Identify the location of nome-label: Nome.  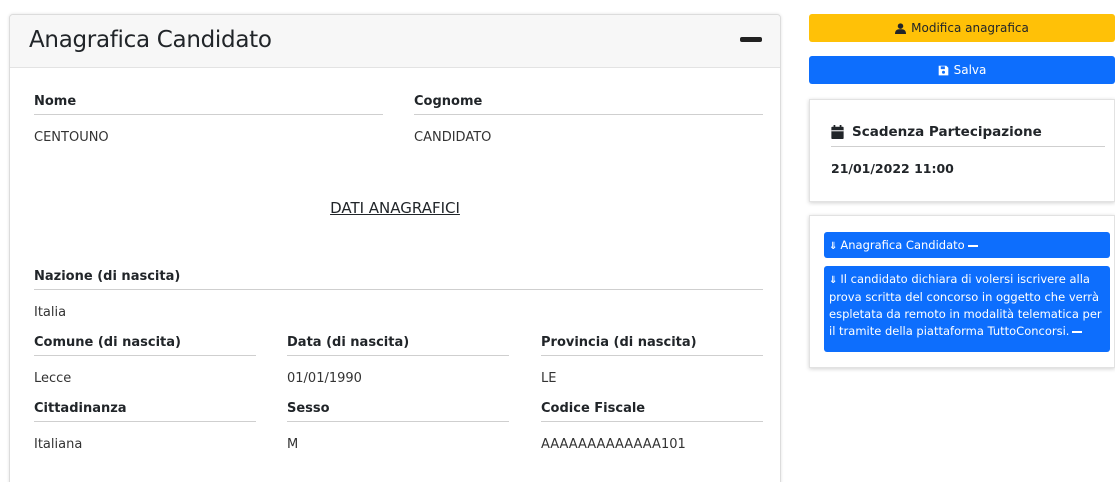
(208, 104).